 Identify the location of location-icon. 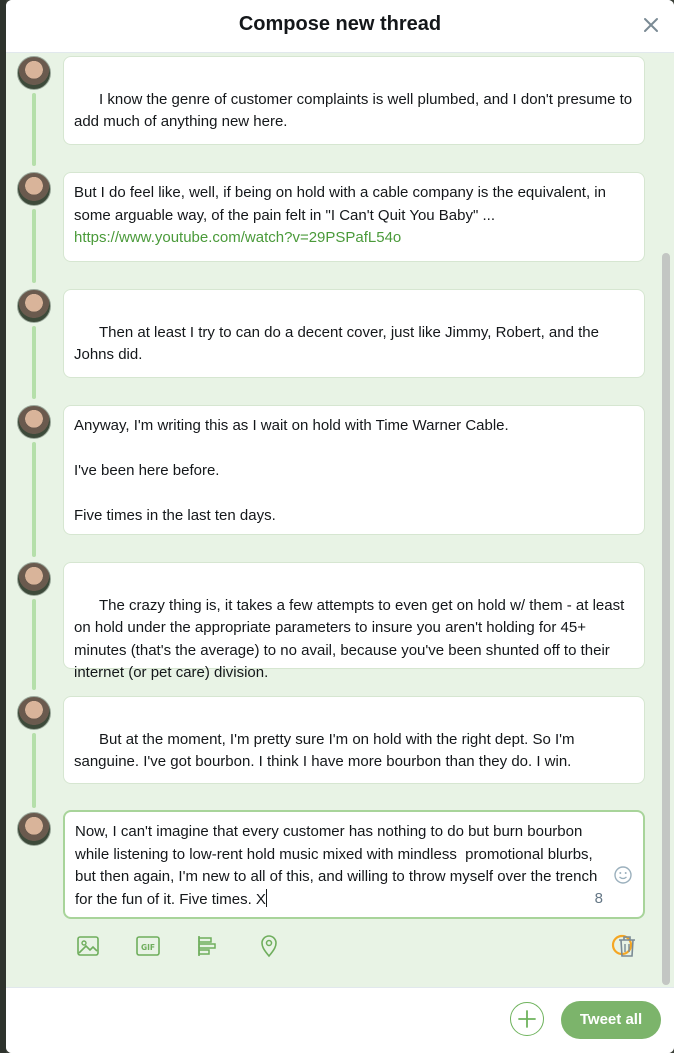
(269, 946).